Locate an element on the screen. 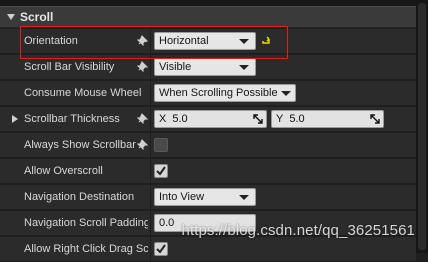 The height and width of the screenshot is (262, 428). property-label: Scroll Bar Visibility is located at coordinates (69, 67).